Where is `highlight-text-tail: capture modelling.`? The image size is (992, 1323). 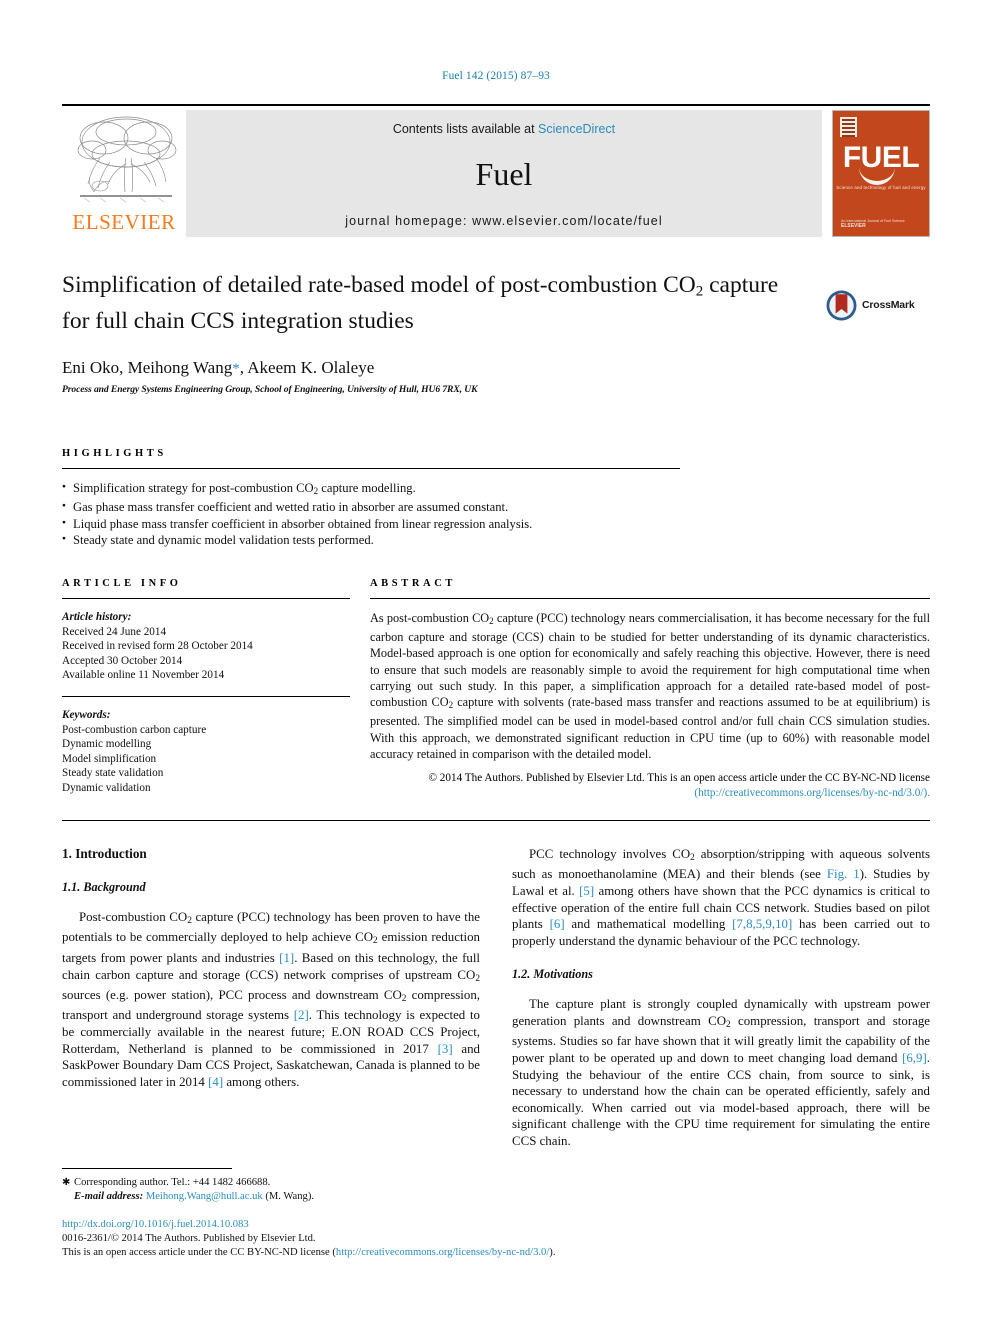
highlight-text-tail: capture modelling. is located at coordinates (367, 488).